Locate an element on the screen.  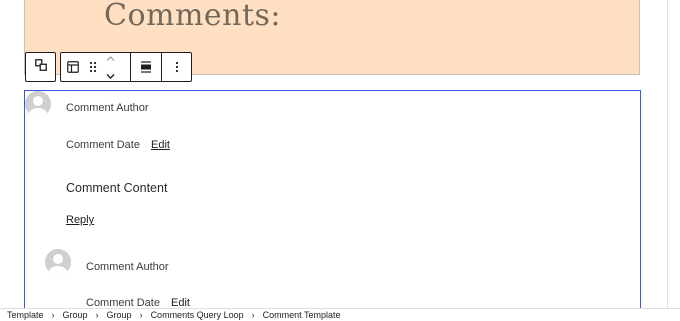
select-parent-button is located at coordinates (40, 67).